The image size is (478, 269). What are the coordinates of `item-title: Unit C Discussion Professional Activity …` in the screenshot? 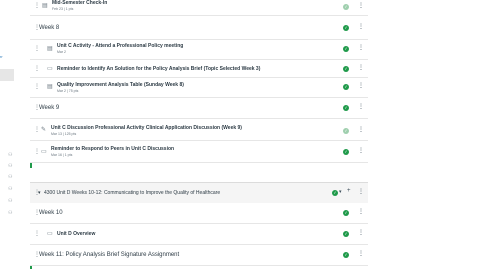 It's located at (146, 128).